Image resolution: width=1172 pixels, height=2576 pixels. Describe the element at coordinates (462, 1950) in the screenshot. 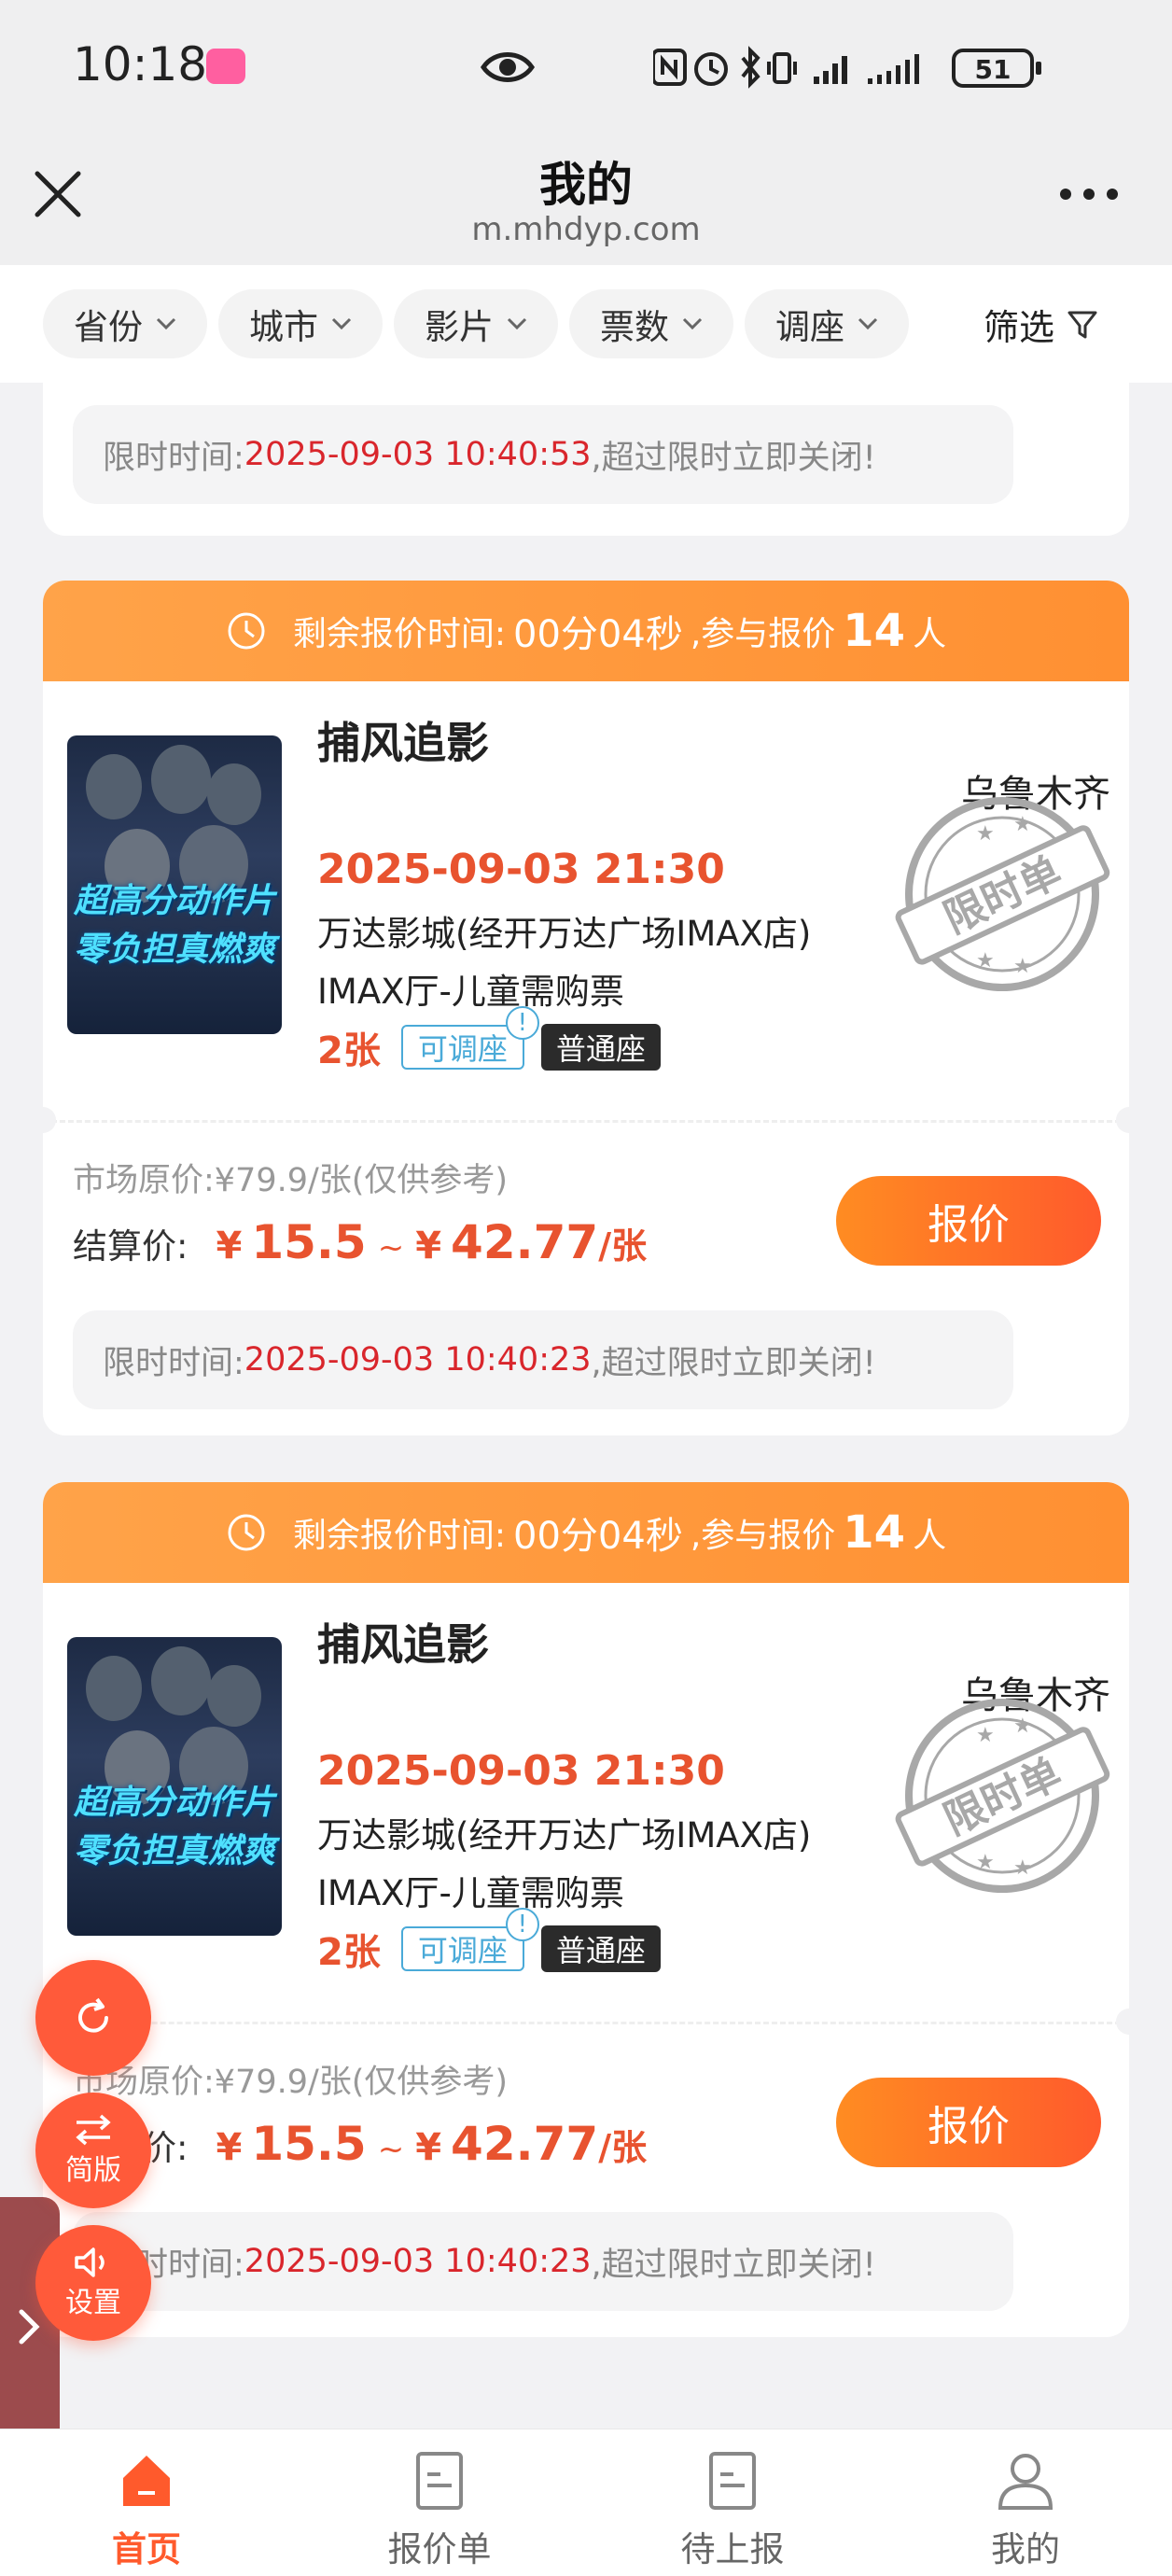

I see `seat-adjust-label: 可调座` at that location.